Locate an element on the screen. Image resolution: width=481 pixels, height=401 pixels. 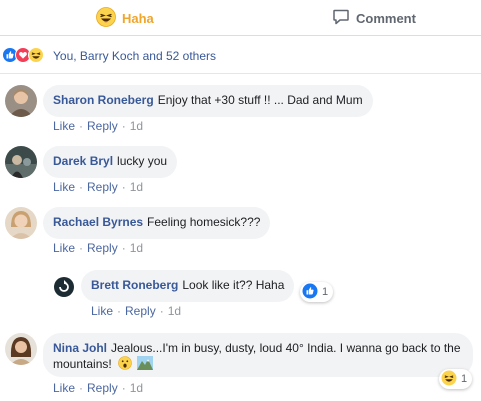
reactions-summary: You, Barry Koch and 52 others is located at coordinates (109, 56).